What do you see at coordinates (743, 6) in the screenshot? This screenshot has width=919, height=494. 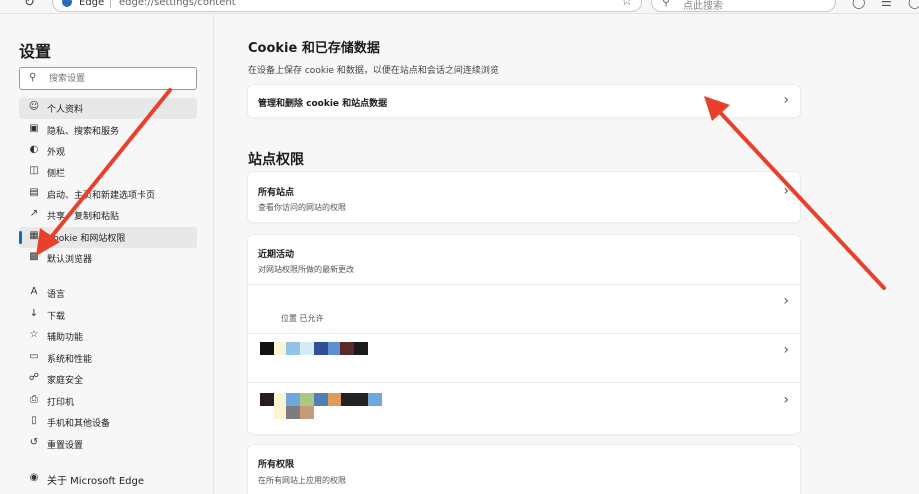 I see `toolbar-search-box: ⚲ 点此搜索` at bounding box center [743, 6].